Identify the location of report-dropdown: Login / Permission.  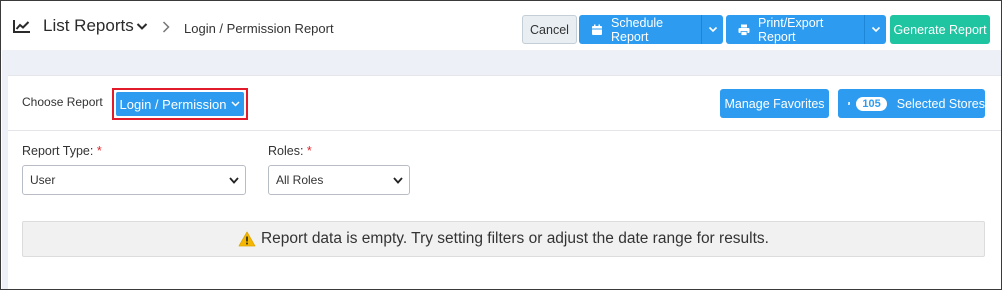
(180, 104).